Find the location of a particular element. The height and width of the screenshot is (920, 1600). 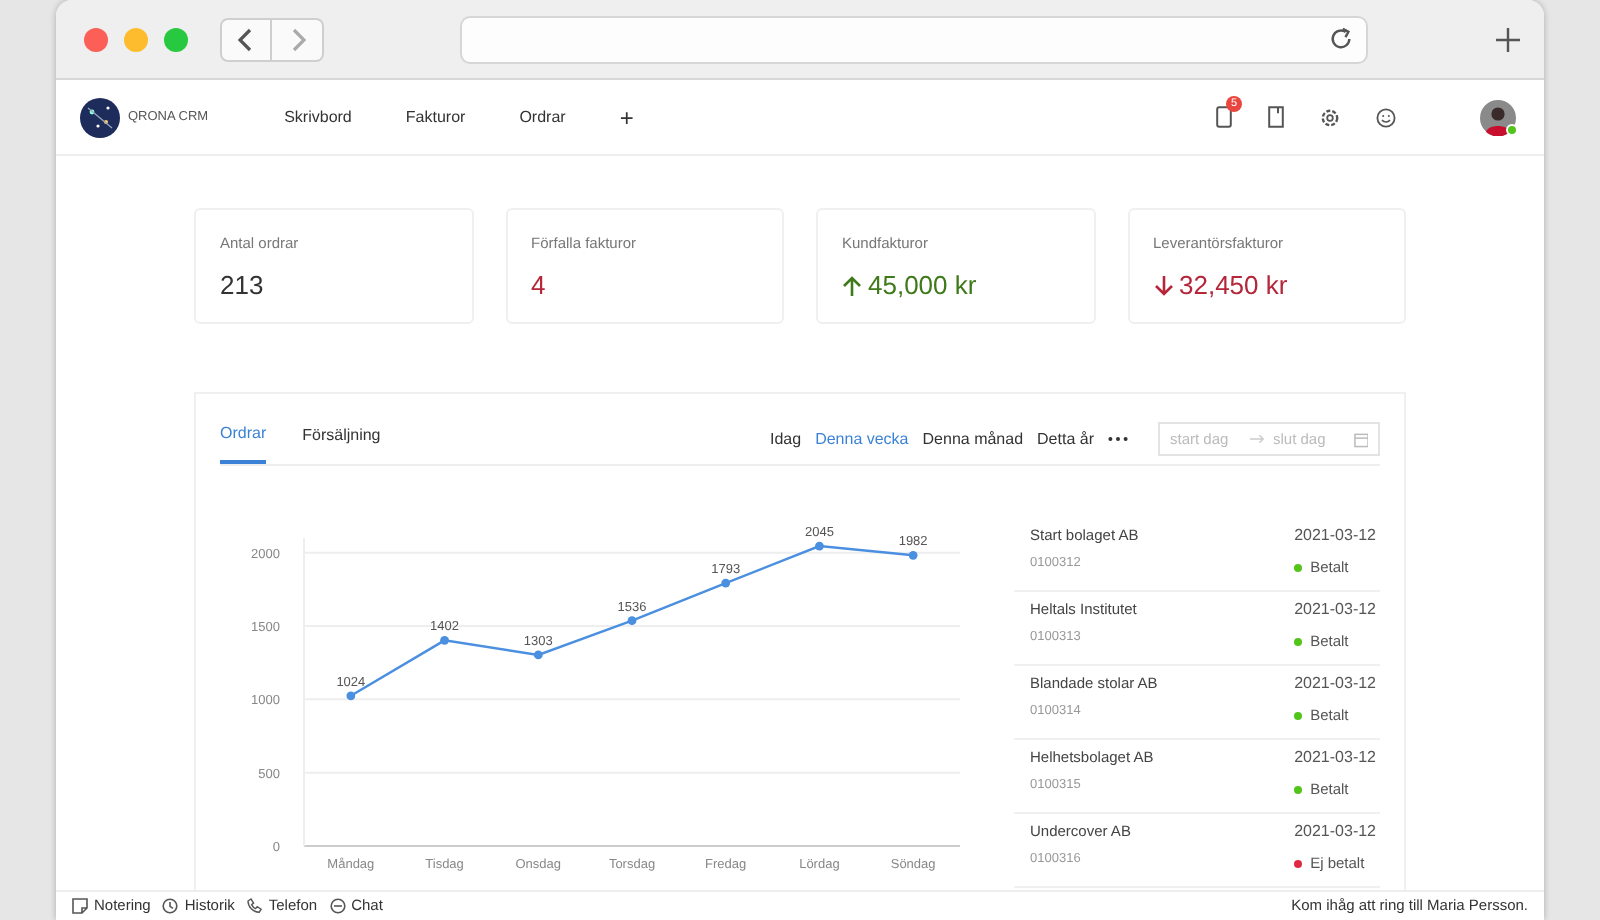

arrow-icon is located at coordinates (1257, 439).